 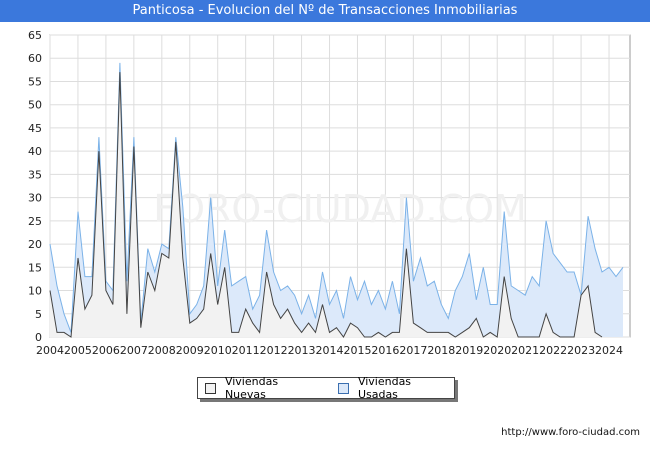 I want to click on y-tick-label: 20, so click(x=35, y=244).